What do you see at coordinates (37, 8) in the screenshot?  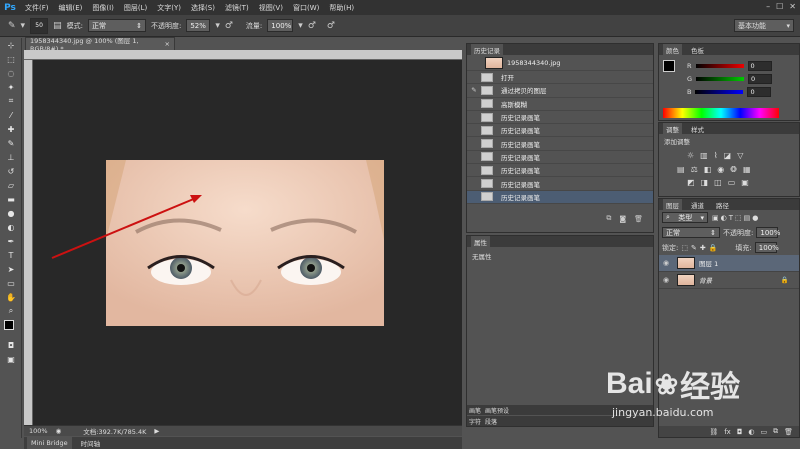 I see `menu-file: 文件(F)` at bounding box center [37, 8].